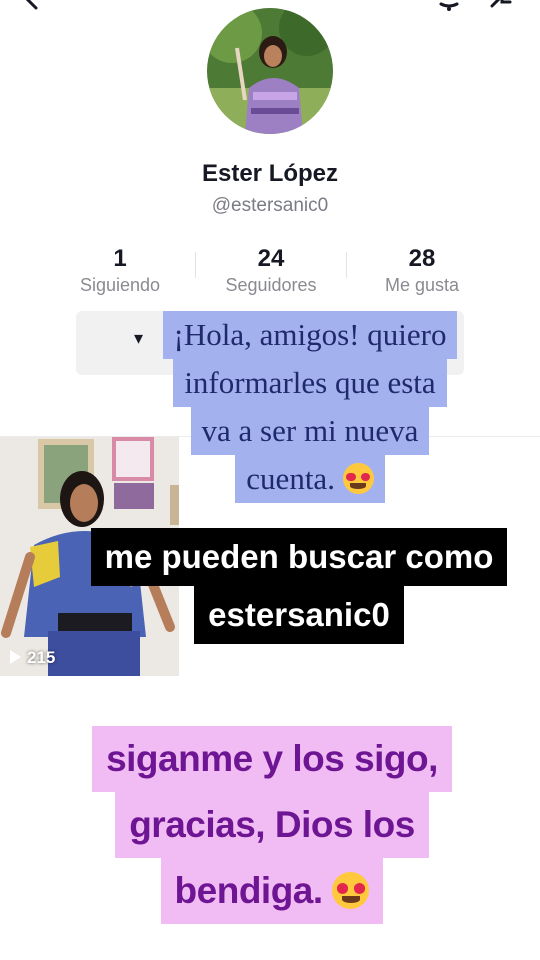 The height and width of the screenshot is (960, 540). I want to click on caption-black: me pueden buscar como estersanic0, so click(299, 586).